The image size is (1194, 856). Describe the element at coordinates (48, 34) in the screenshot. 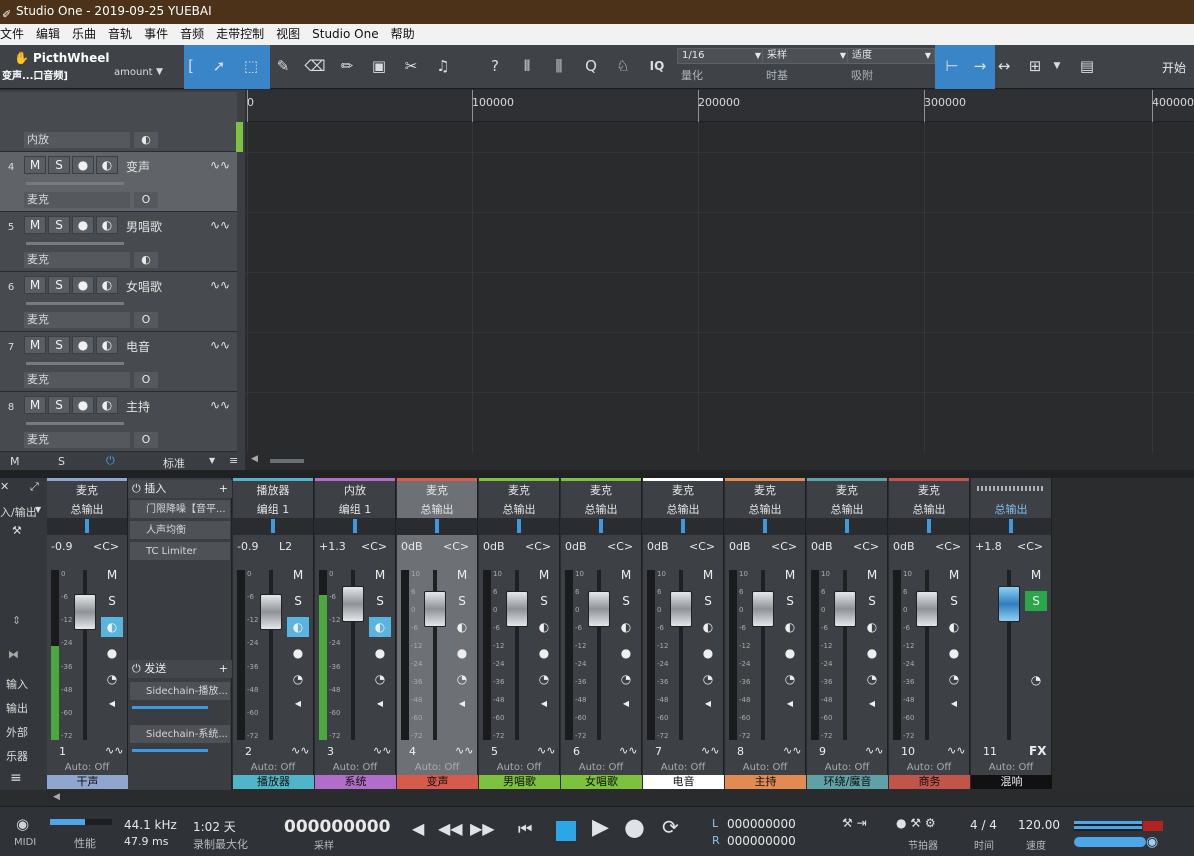

I see `menu-edit: 编辑` at that location.